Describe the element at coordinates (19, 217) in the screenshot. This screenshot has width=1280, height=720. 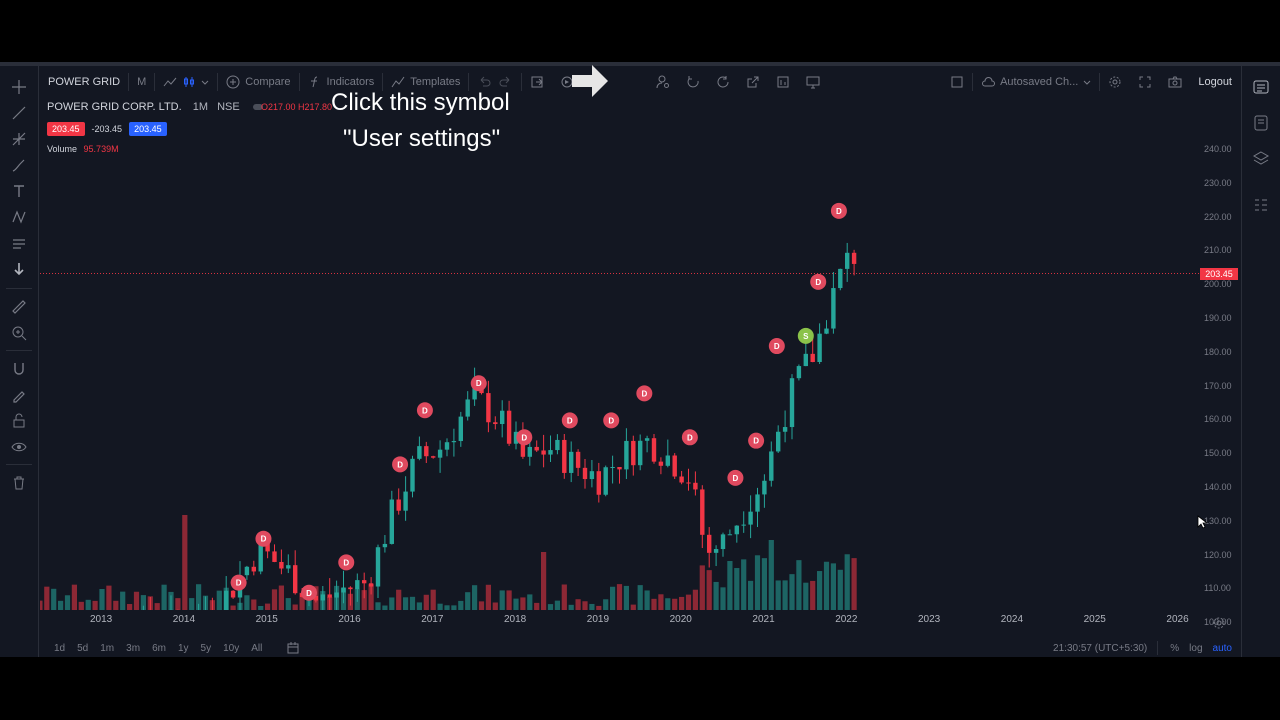
I see `pattern-tool-icon` at that location.